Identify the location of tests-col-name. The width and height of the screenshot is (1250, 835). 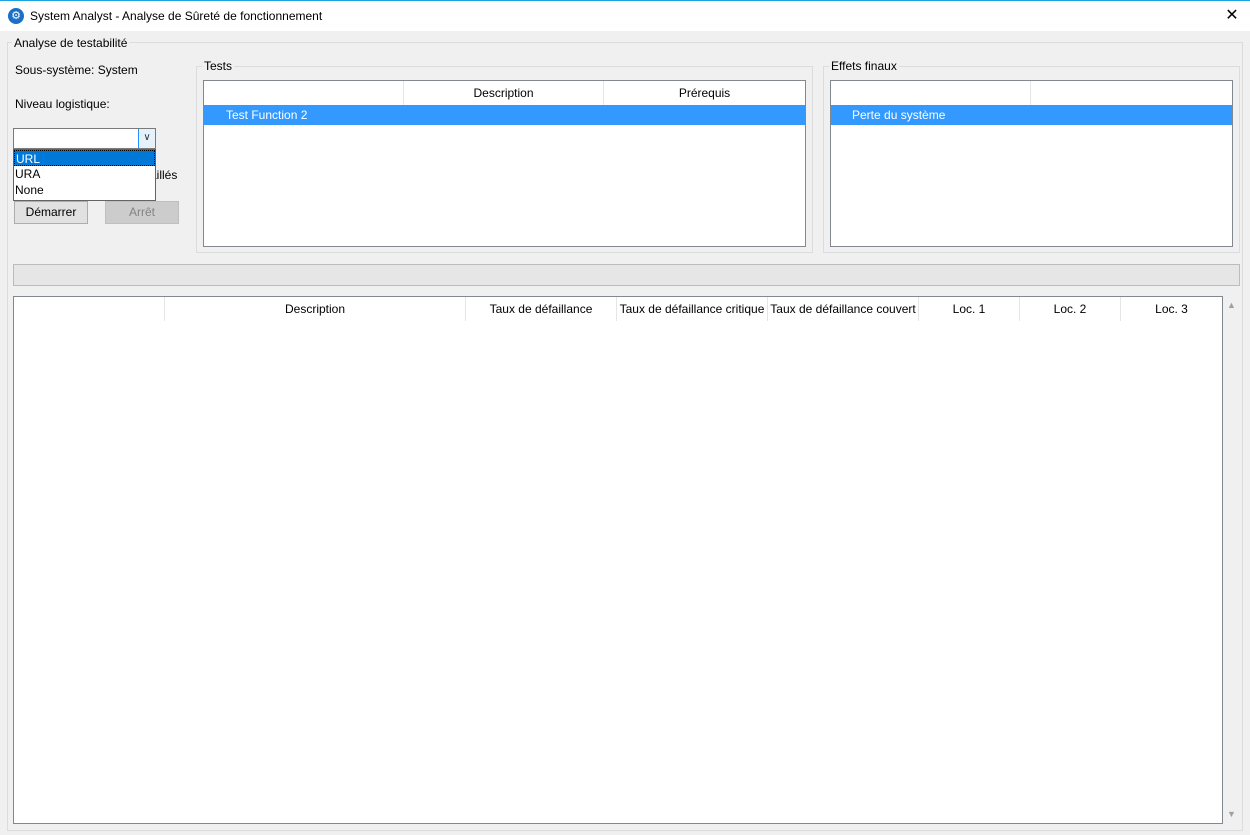
(304, 93).